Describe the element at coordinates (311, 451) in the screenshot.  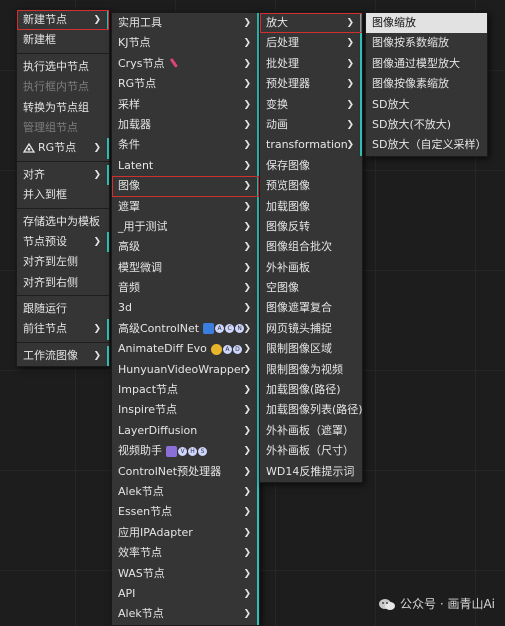
I see `menu-item-item: 外补画板（尺寸）` at that location.